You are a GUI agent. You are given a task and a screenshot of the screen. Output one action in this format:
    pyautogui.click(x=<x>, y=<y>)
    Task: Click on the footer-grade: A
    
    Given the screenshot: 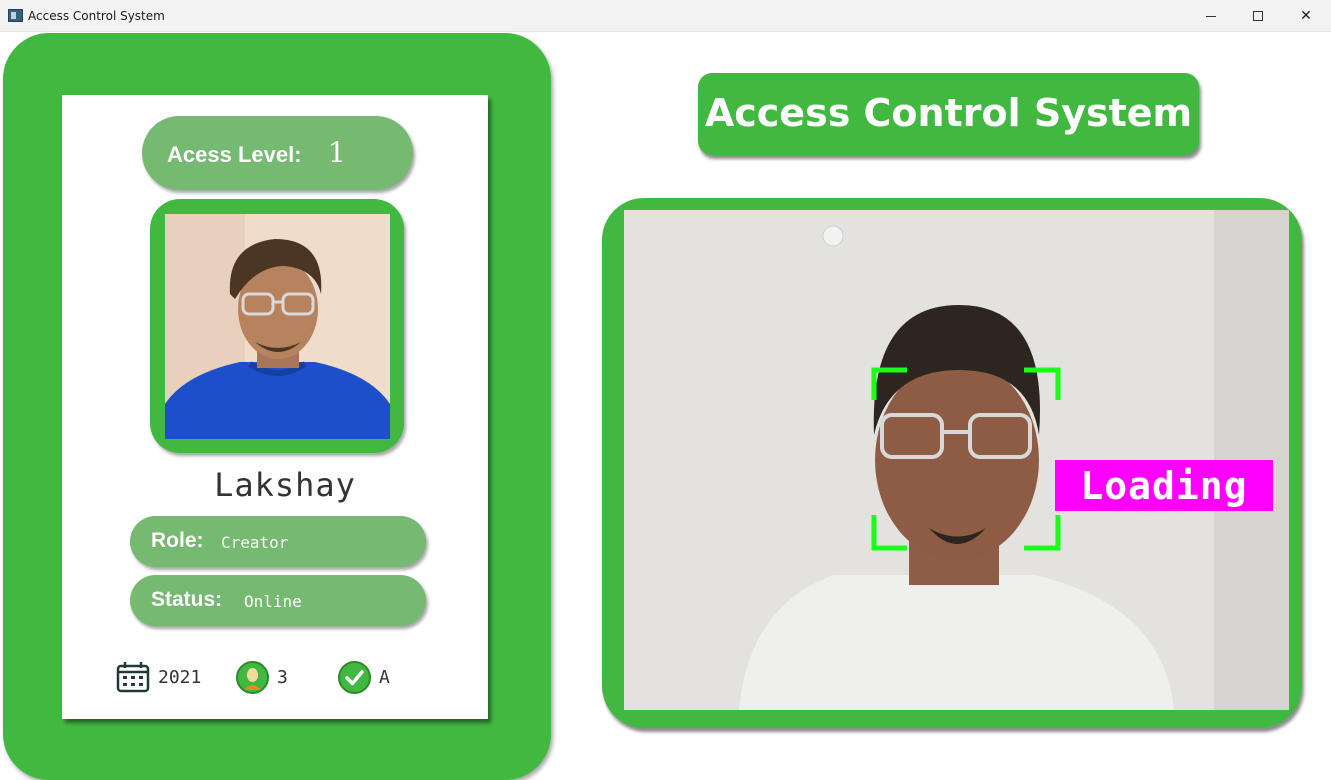 What is the action you would take?
    pyautogui.click(x=364, y=677)
    